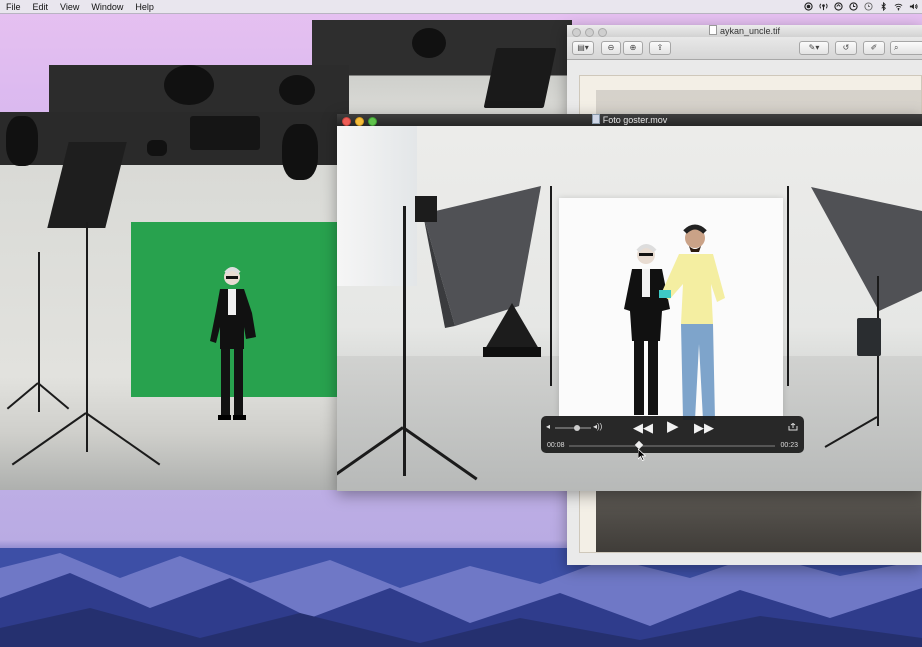 The image size is (922, 647). What do you see at coordinates (744, 48) in the screenshot?
I see `preview-toolbar: ▤▾ ⊖ ⊕ ⇪ ✎▾ ↺ ✐ ⌕` at bounding box center [744, 48].